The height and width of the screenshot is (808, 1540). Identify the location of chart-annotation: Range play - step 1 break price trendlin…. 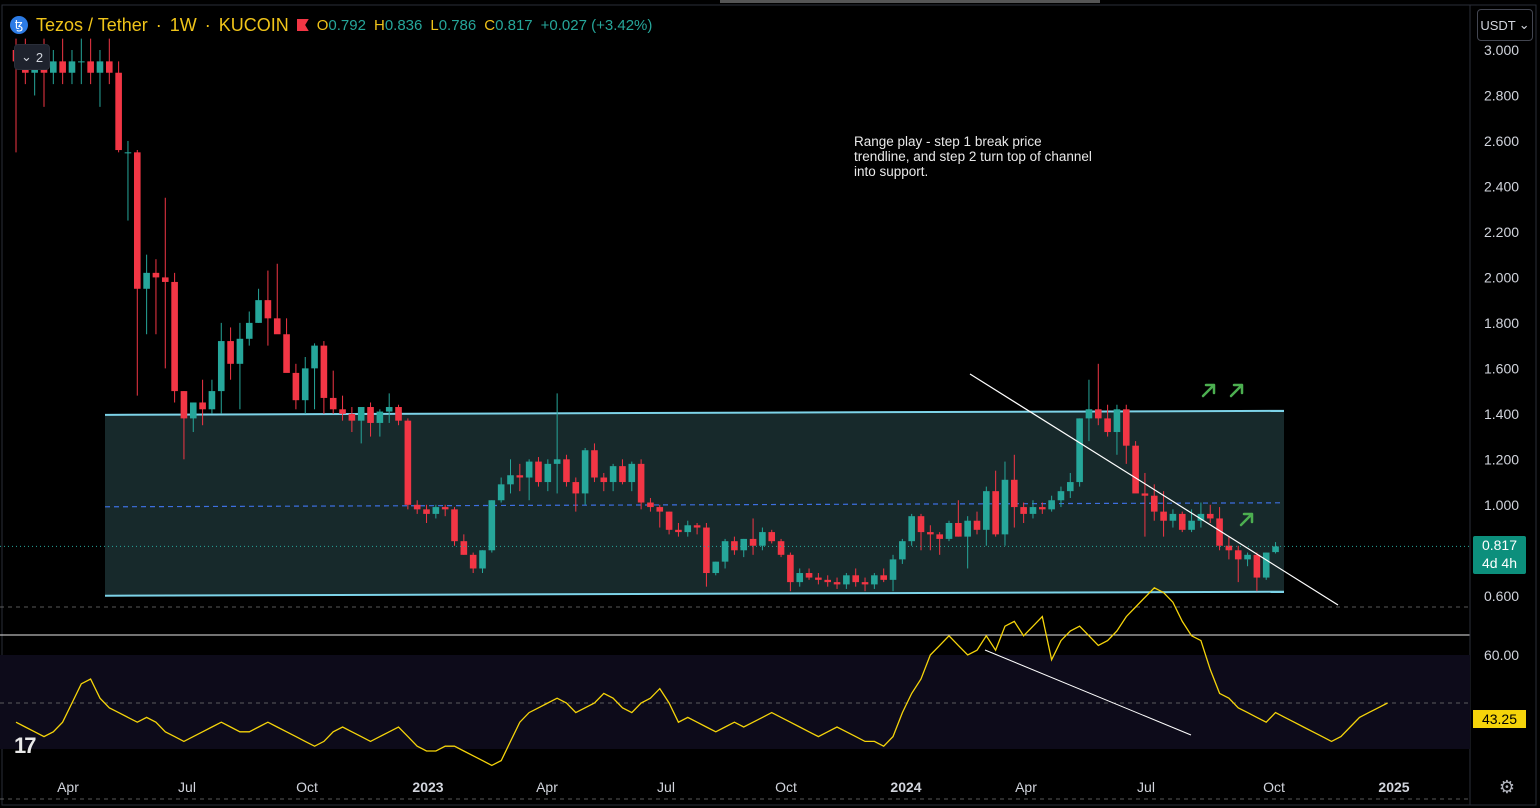
(974, 156).